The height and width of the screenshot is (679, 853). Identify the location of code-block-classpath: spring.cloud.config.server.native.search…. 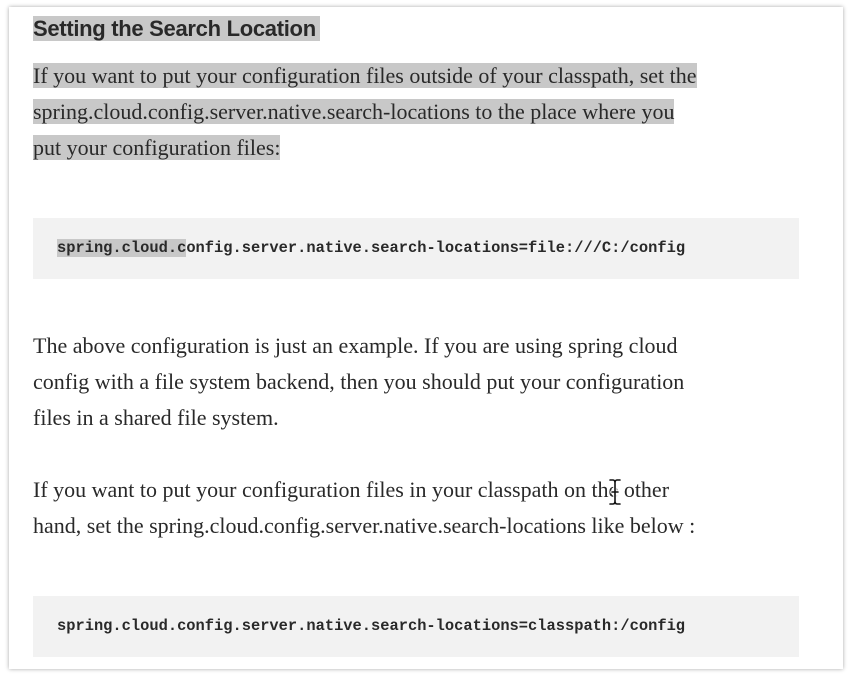
(416, 626).